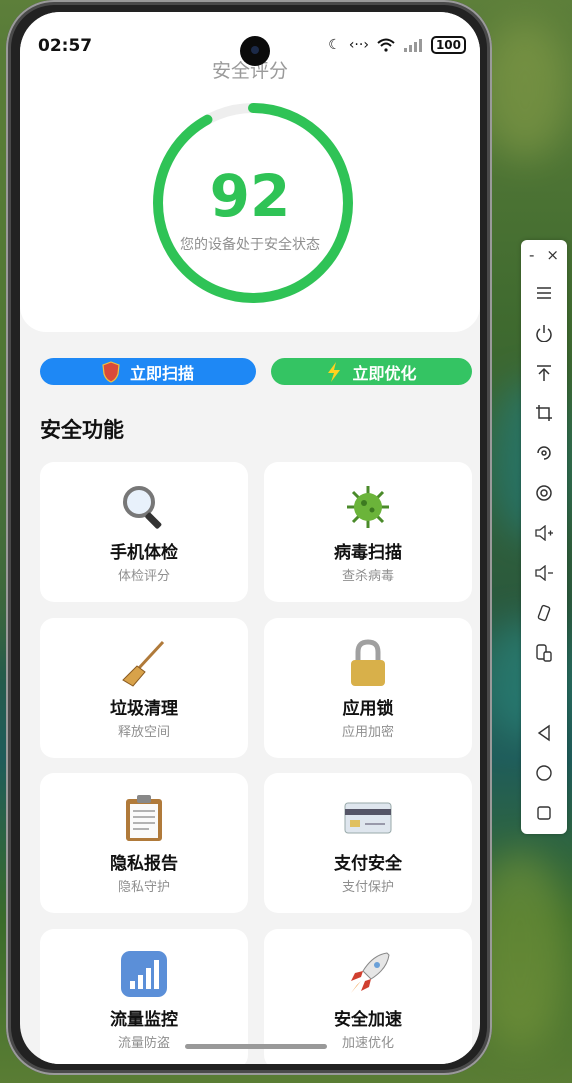  Describe the element at coordinates (544, 613) in the screenshot. I see `shake-icon` at that location.